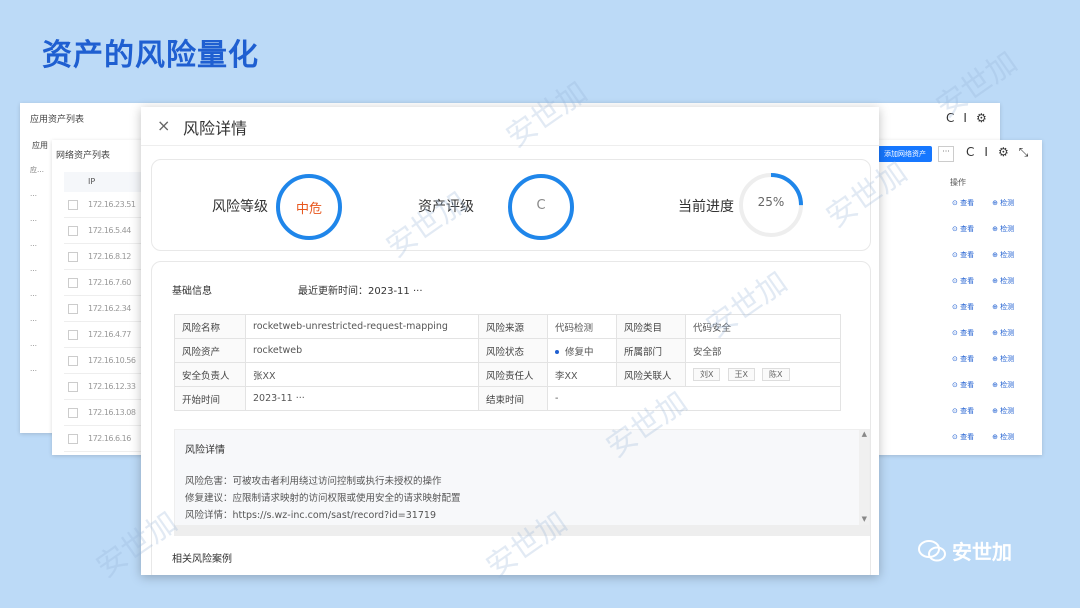 The image size is (1080, 608). Describe the element at coordinates (150, 55) in the screenshot. I see `slide-title: 资产的风险量化` at that location.